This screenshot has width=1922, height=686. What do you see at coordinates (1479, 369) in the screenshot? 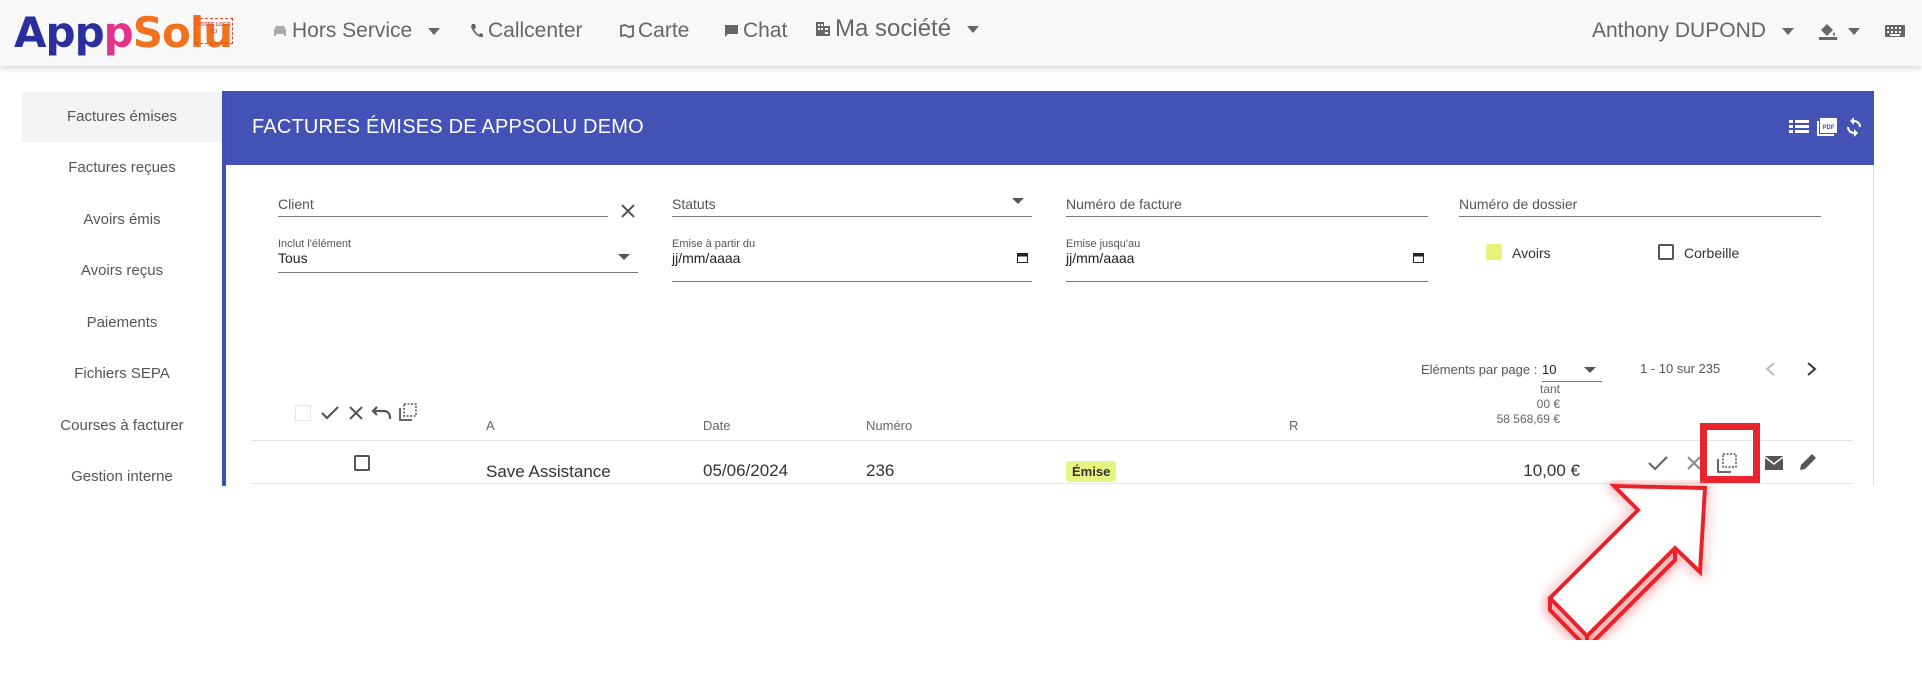
I see `items-per-page-label: Eléments par page :` at bounding box center [1479, 369].